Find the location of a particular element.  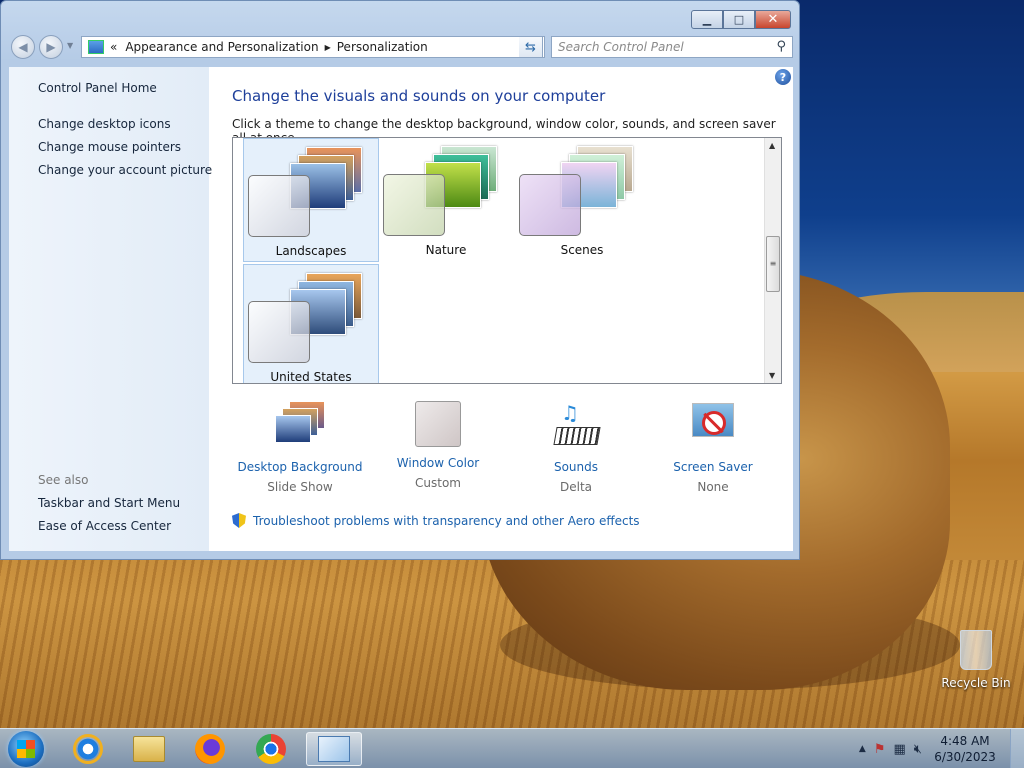

search-input: Search Control Panel ⚲ is located at coordinates (672, 47).